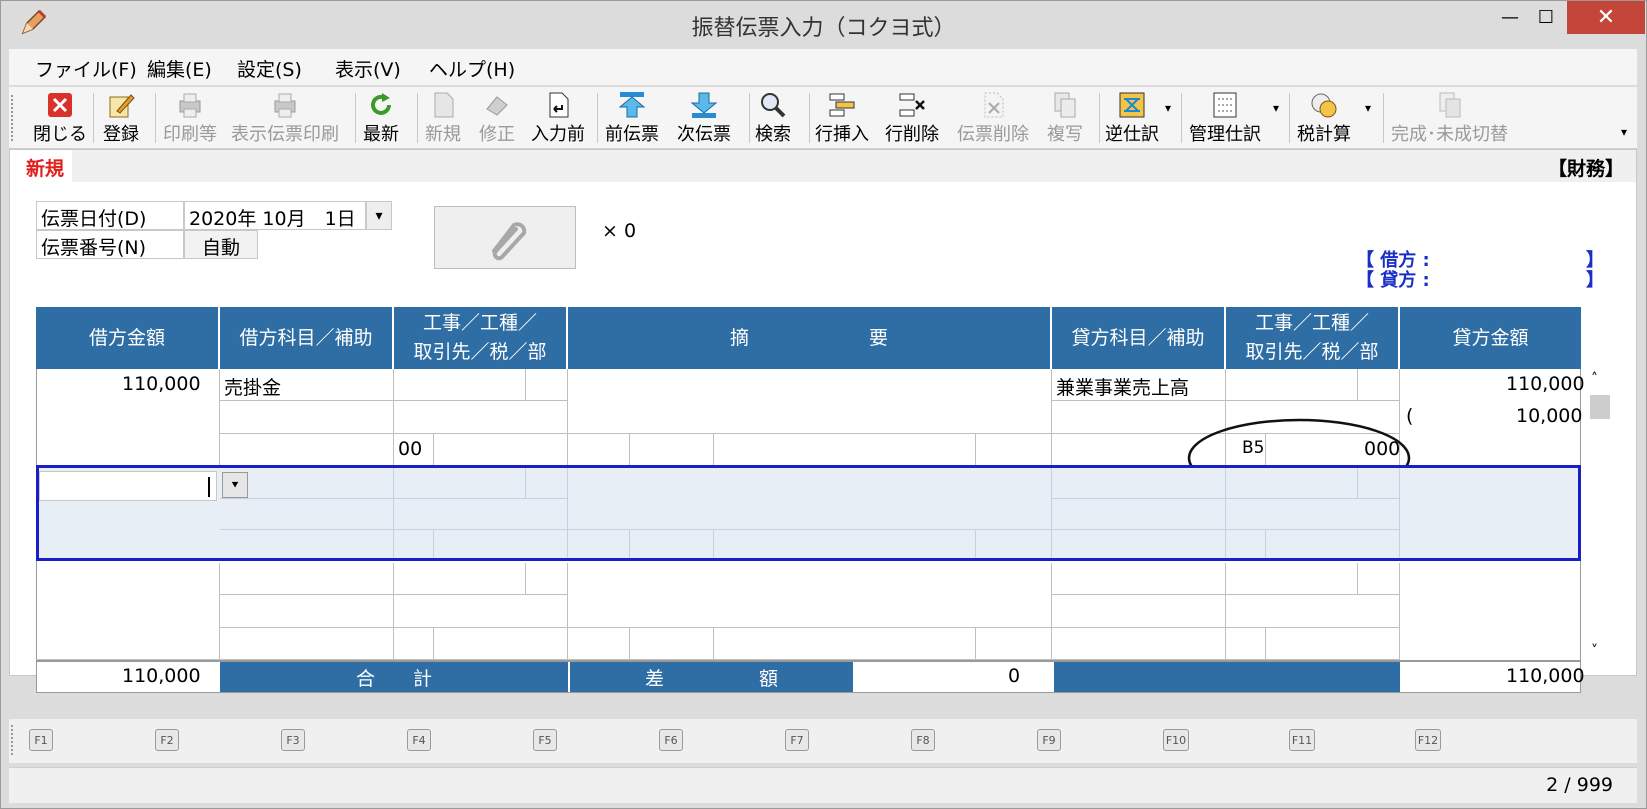 Image resolution: width=1647 pixels, height=809 pixels. What do you see at coordinates (1014, 545) in the screenshot?
I see `row2-memo-sub4` at bounding box center [1014, 545].